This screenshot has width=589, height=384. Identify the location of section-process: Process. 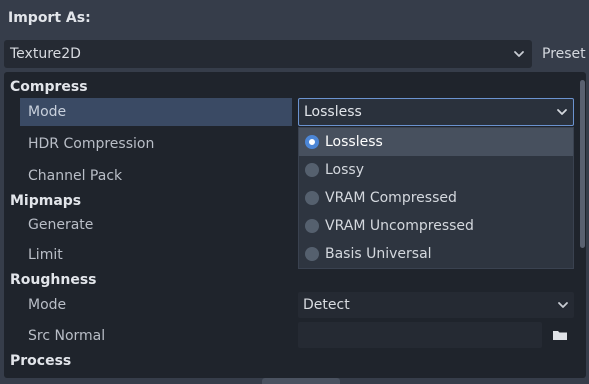
(40, 361).